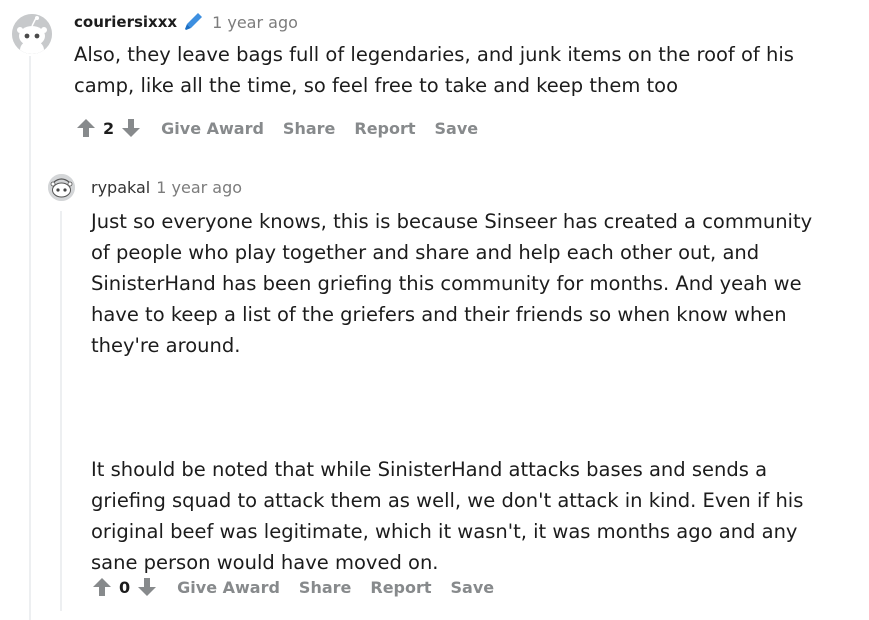 This screenshot has height=620, width=869. I want to click on username: rypakal, so click(120, 187).